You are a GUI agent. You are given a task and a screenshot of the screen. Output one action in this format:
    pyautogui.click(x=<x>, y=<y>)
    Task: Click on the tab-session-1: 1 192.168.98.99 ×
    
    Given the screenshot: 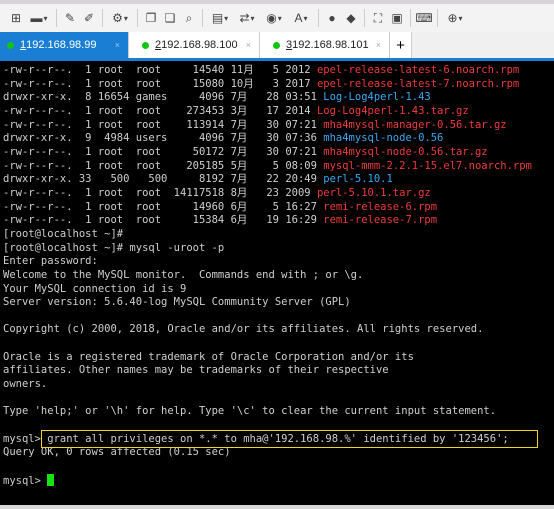 What is the action you would take?
    pyautogui.click(x=64, y=45)
    